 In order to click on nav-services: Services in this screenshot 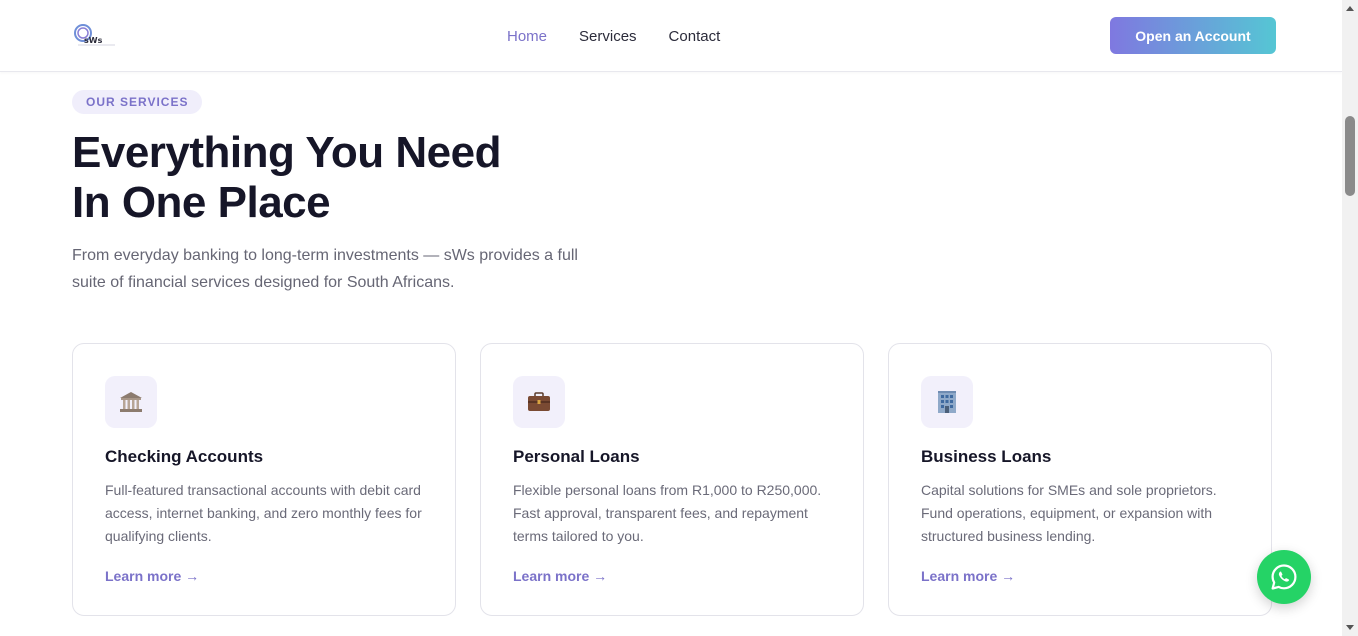, I will do `click(608, 37)`.